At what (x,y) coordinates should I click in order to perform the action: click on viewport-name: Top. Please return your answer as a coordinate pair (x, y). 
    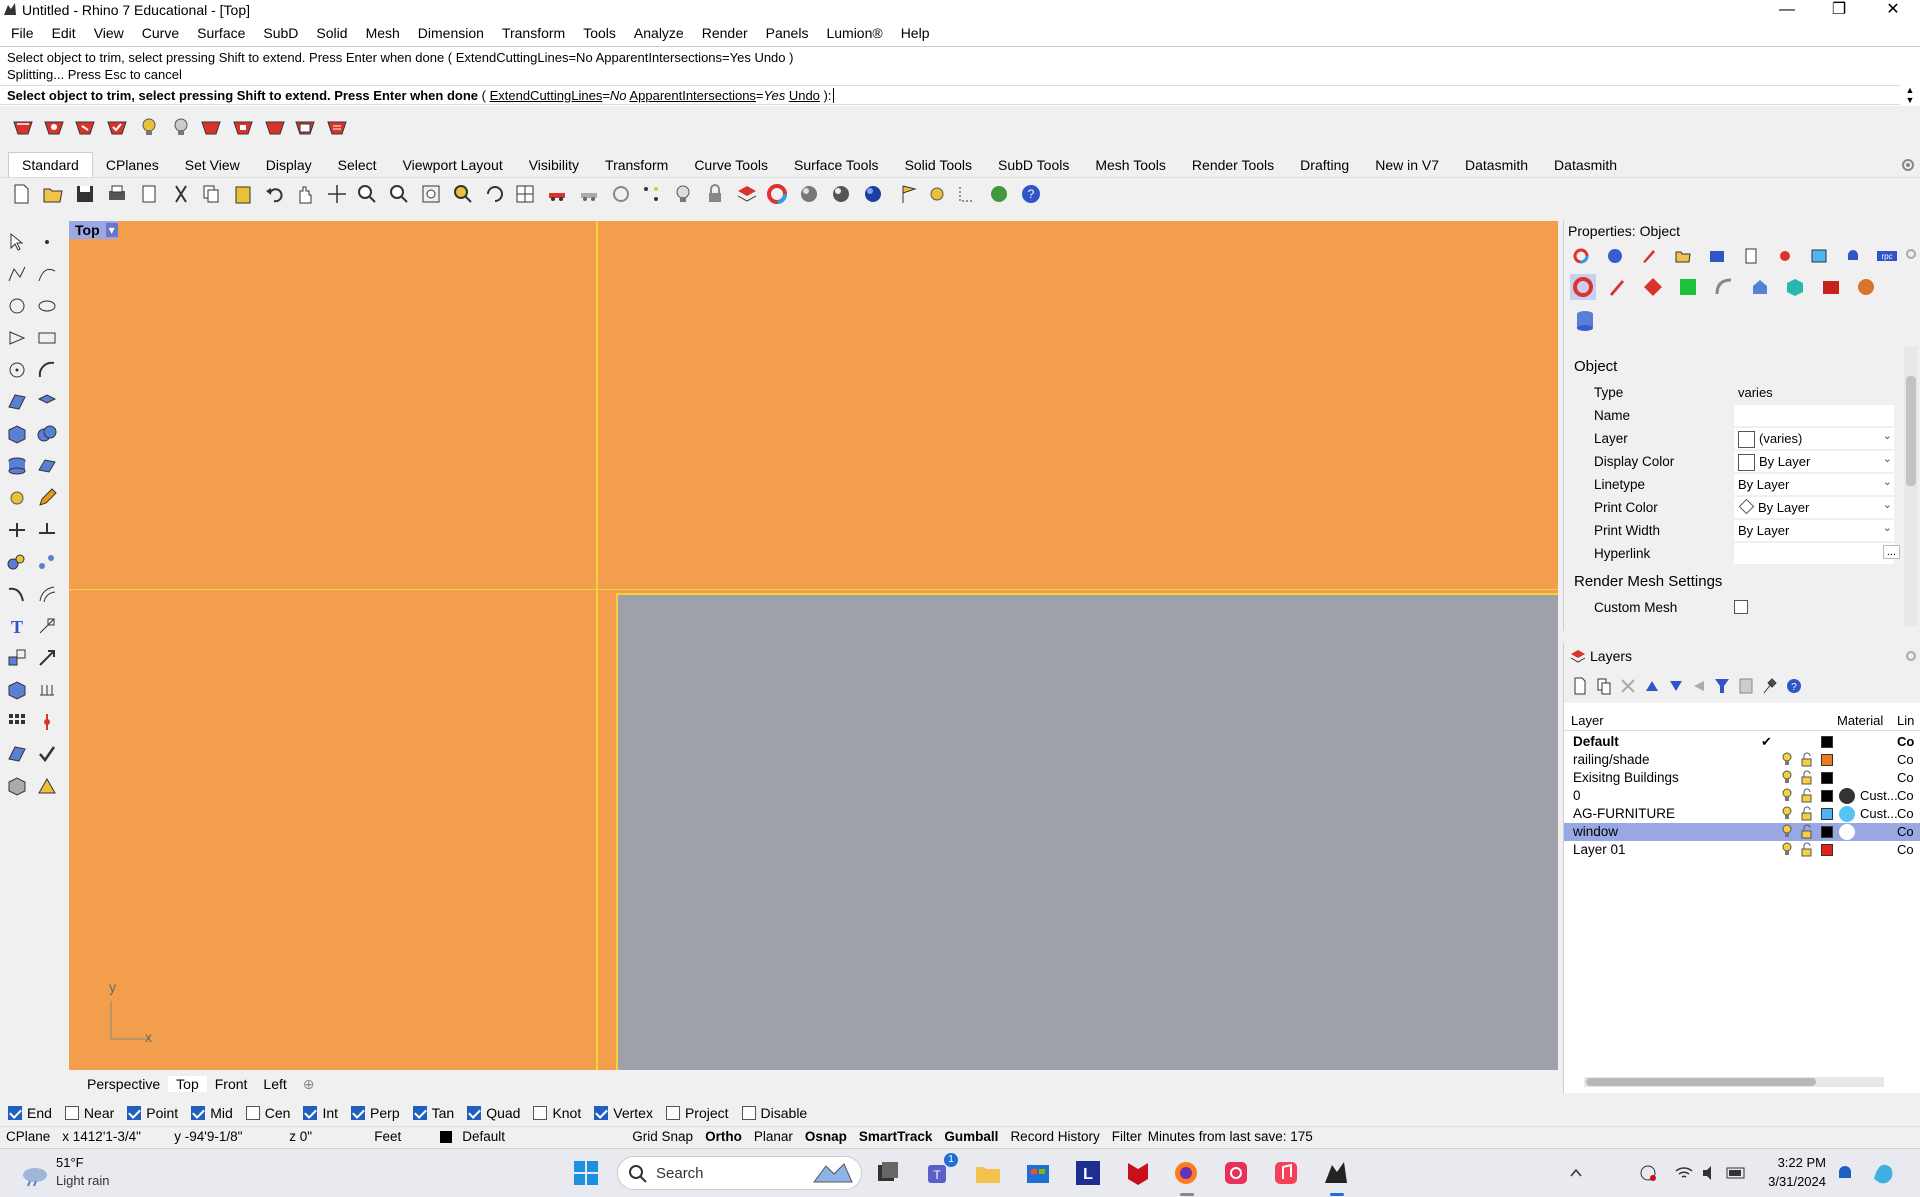
    Looking at the image, I should click on (87, 230).